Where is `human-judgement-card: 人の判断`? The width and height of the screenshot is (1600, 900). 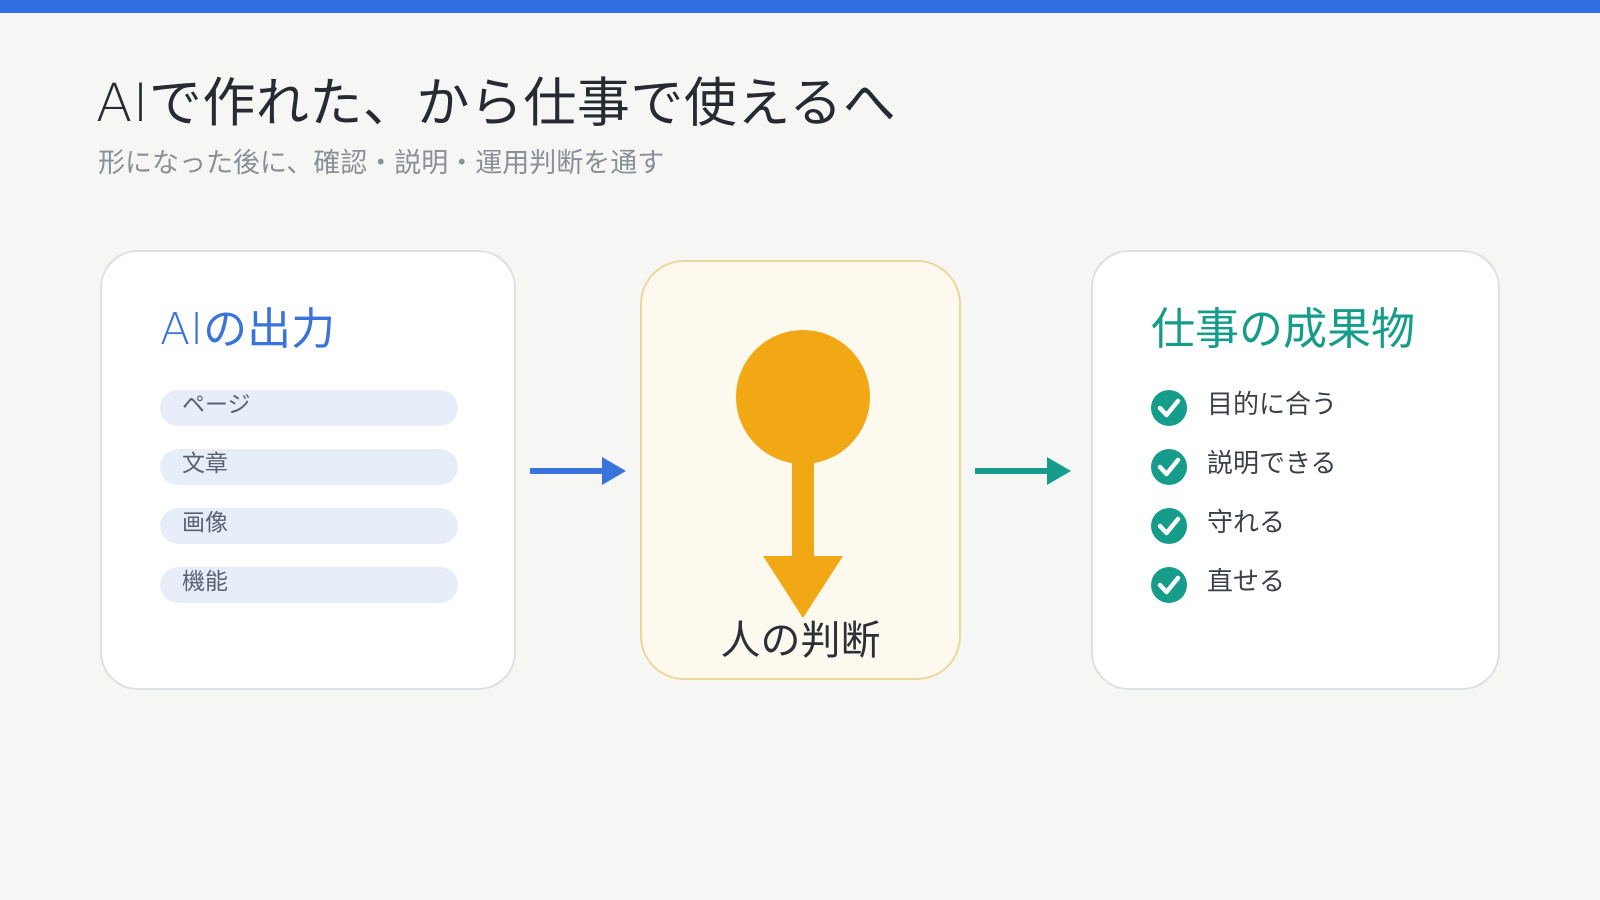 human-judgement-card: 人の判断 is located at coordinates (800, 470).